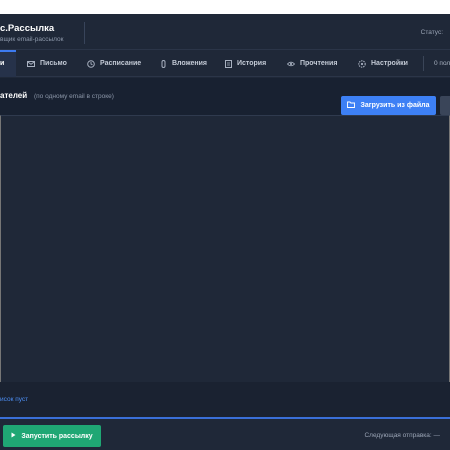 The height and width of the screenshot is (450, 450). I want to click on tab-label: и, so click(2, 63).